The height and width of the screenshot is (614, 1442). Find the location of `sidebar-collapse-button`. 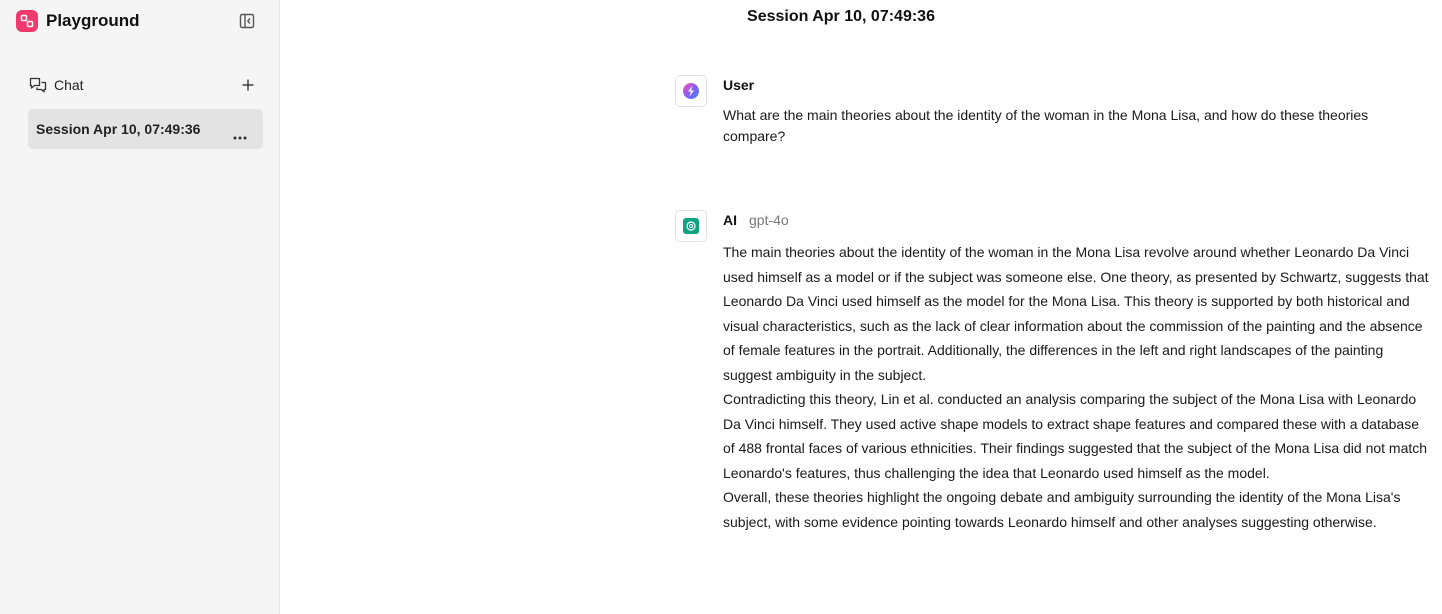

sidebar-collapse-button is located at coordinates (247, 21).